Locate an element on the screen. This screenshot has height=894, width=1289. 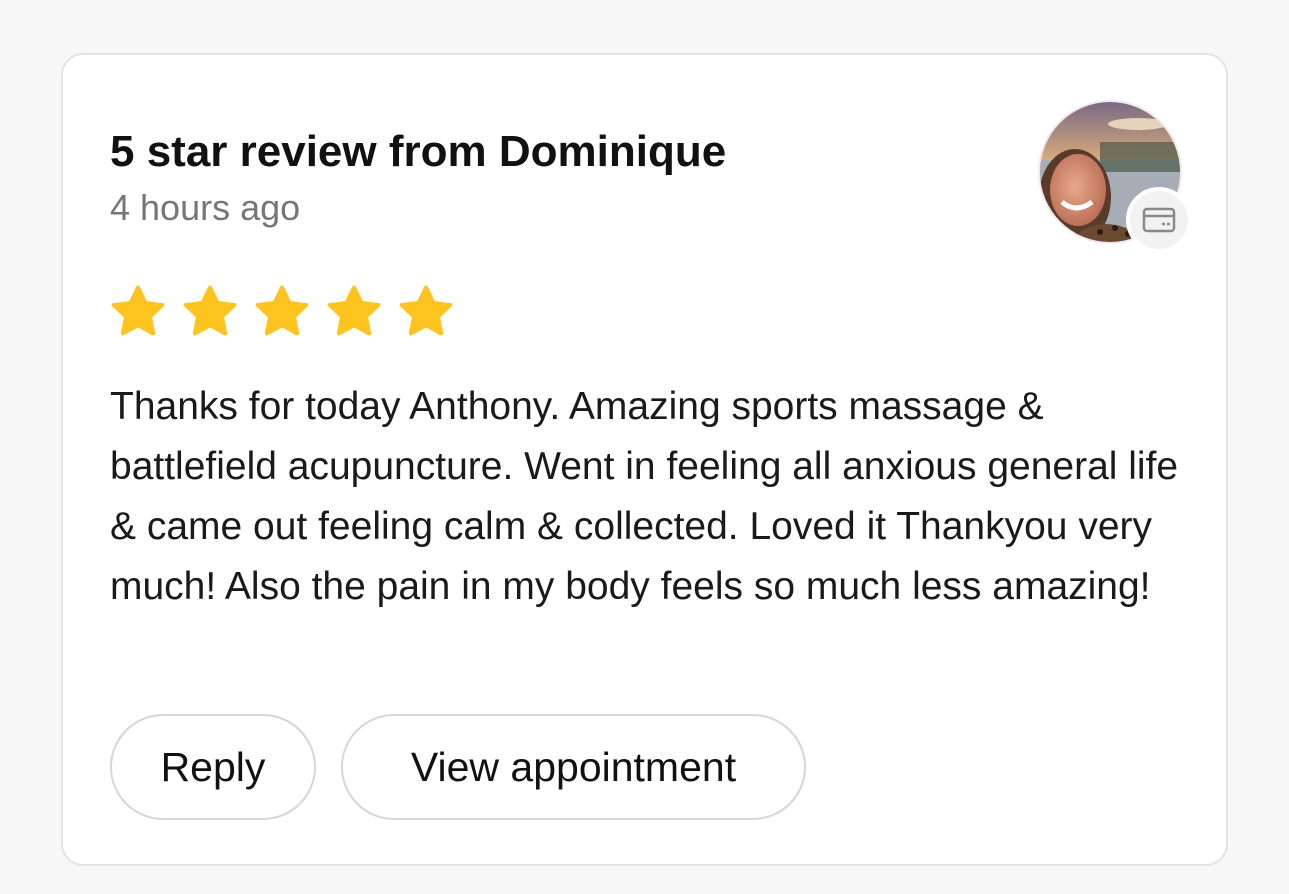
star-rating is located at coordinates (282, 312).